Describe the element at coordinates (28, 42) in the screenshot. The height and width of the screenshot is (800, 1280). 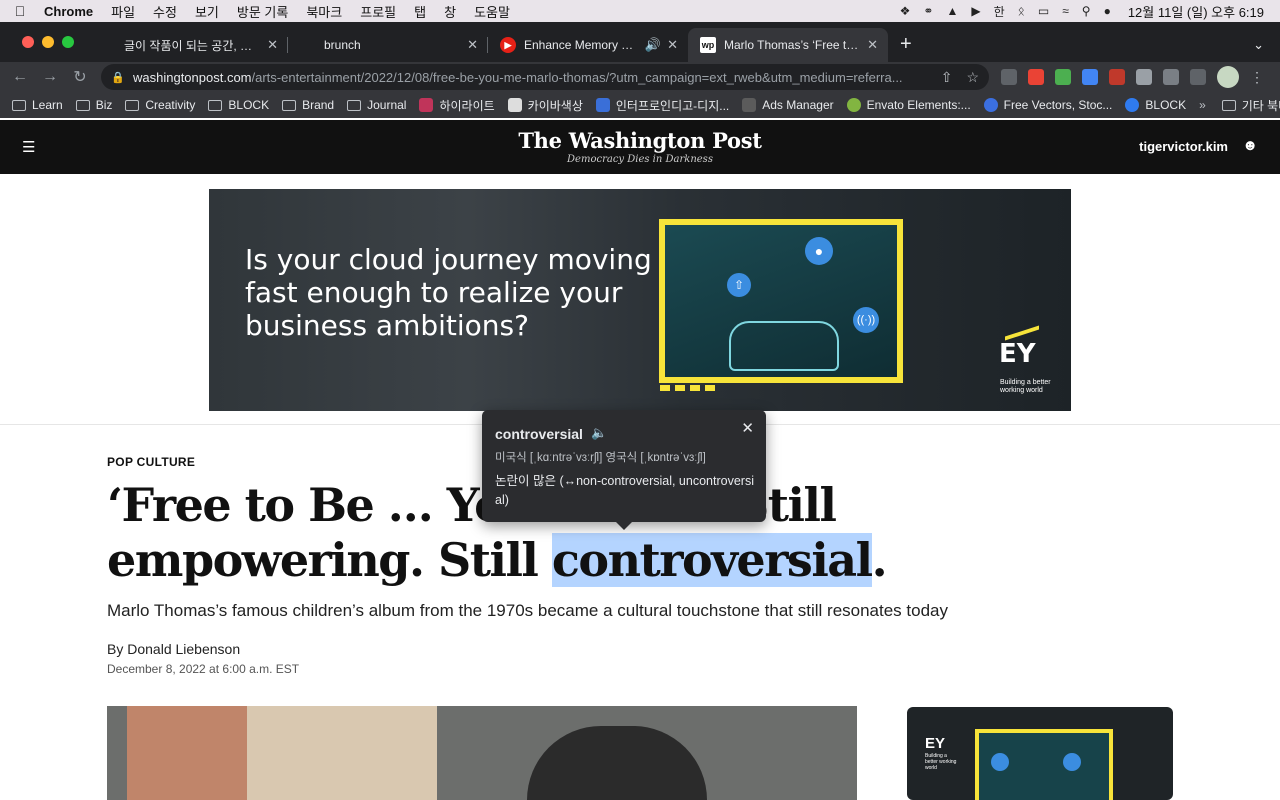
I see `close-window-button` at that location.